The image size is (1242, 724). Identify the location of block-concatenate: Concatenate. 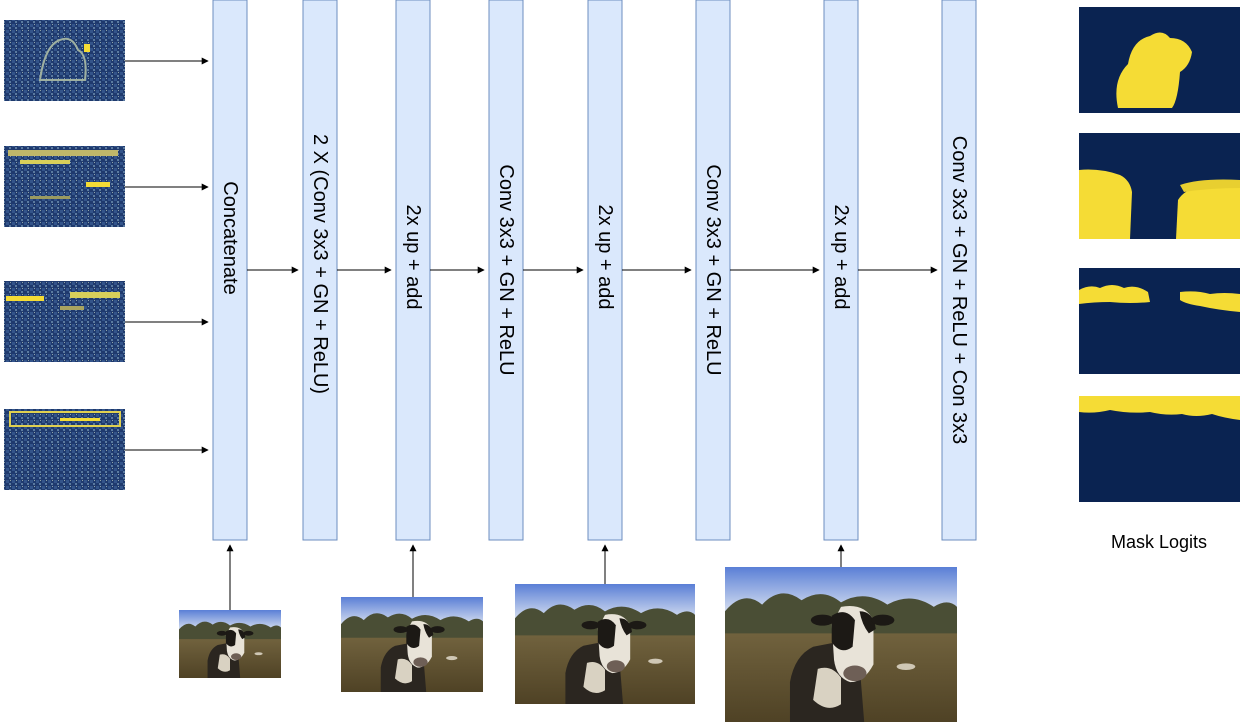
(230, 270).